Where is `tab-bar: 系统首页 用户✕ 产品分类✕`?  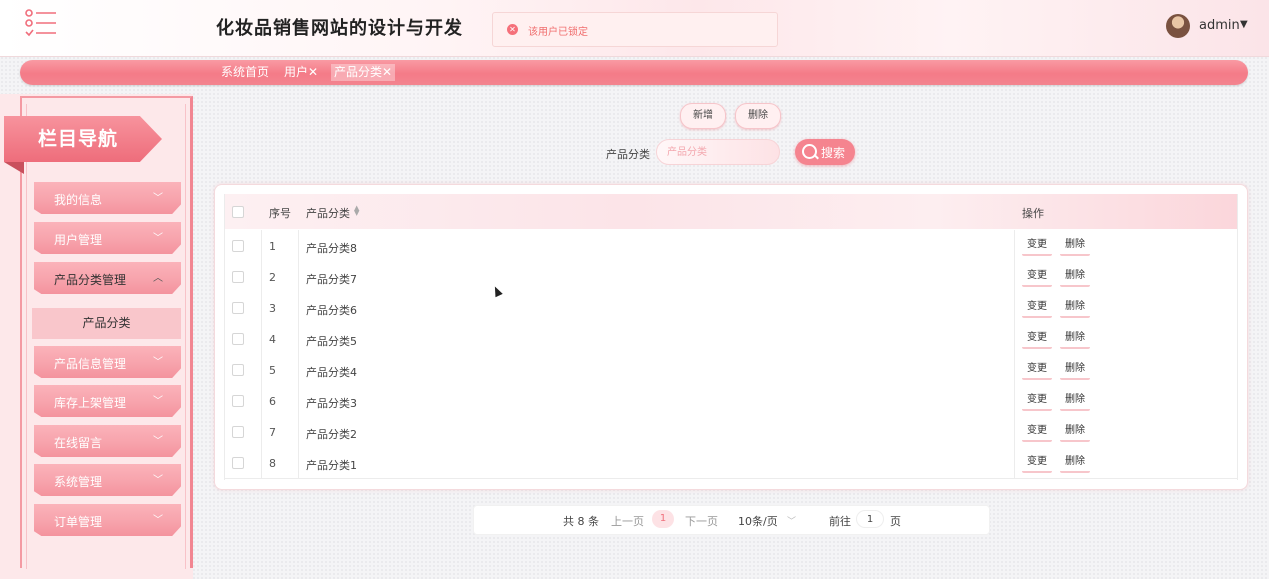
tab-bar: 系统首页 用户✕ 产品分类✕ is located at coordinates (634, 72).